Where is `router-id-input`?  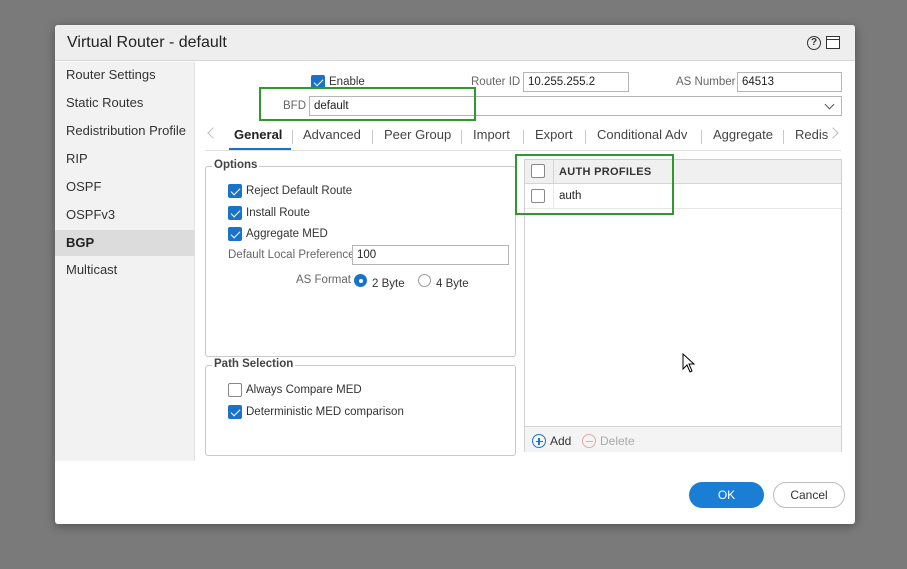 router-id-input is located at coordinates (576, 82).